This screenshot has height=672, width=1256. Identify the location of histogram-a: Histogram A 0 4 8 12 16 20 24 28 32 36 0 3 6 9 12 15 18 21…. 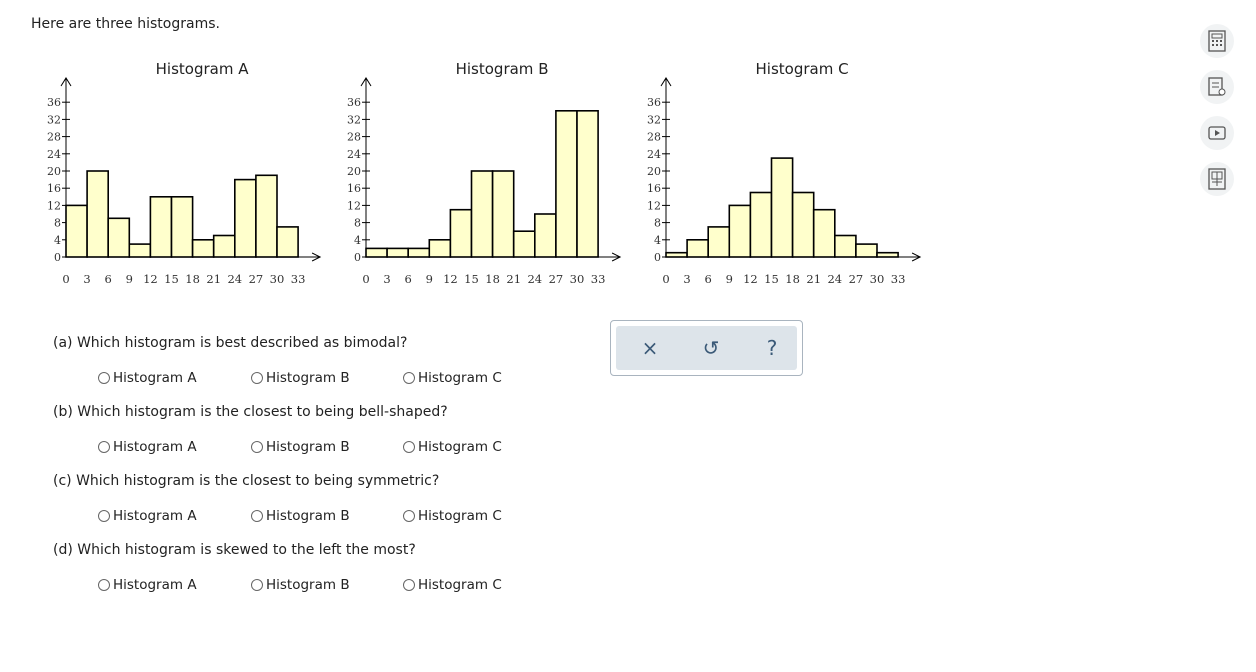
(180, 175).